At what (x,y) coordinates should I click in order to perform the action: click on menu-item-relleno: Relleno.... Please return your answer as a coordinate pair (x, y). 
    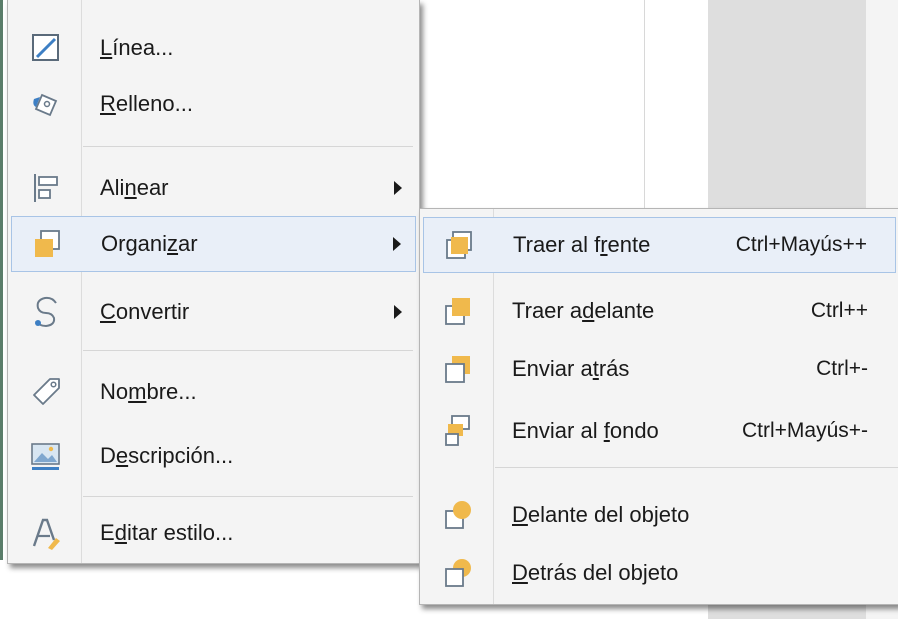
    Looking at the image, I should click on (213, 104).